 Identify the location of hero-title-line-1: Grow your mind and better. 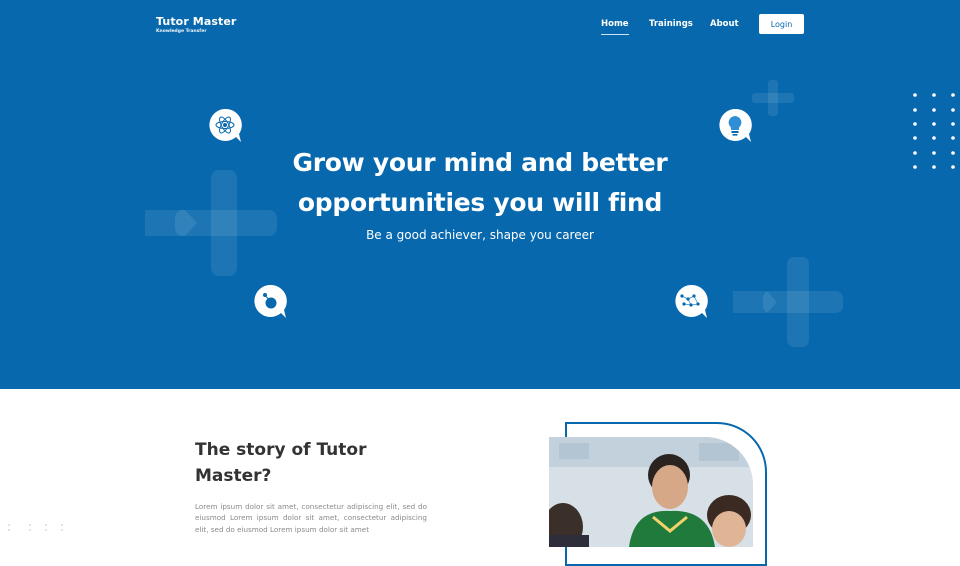
(480, 162).